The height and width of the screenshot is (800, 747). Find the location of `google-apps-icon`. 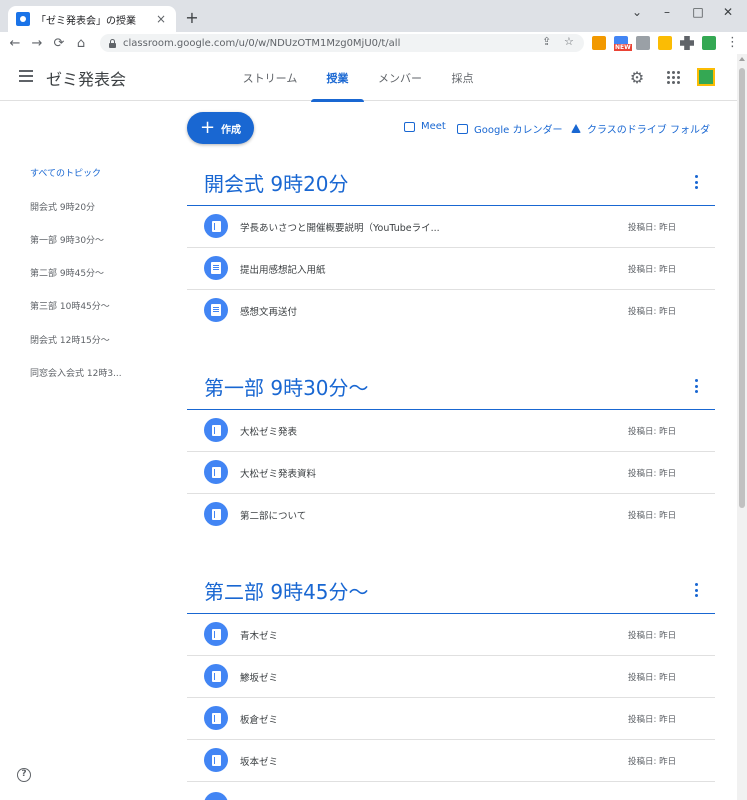

google-apps-icon is located at coordinates (673, 77).